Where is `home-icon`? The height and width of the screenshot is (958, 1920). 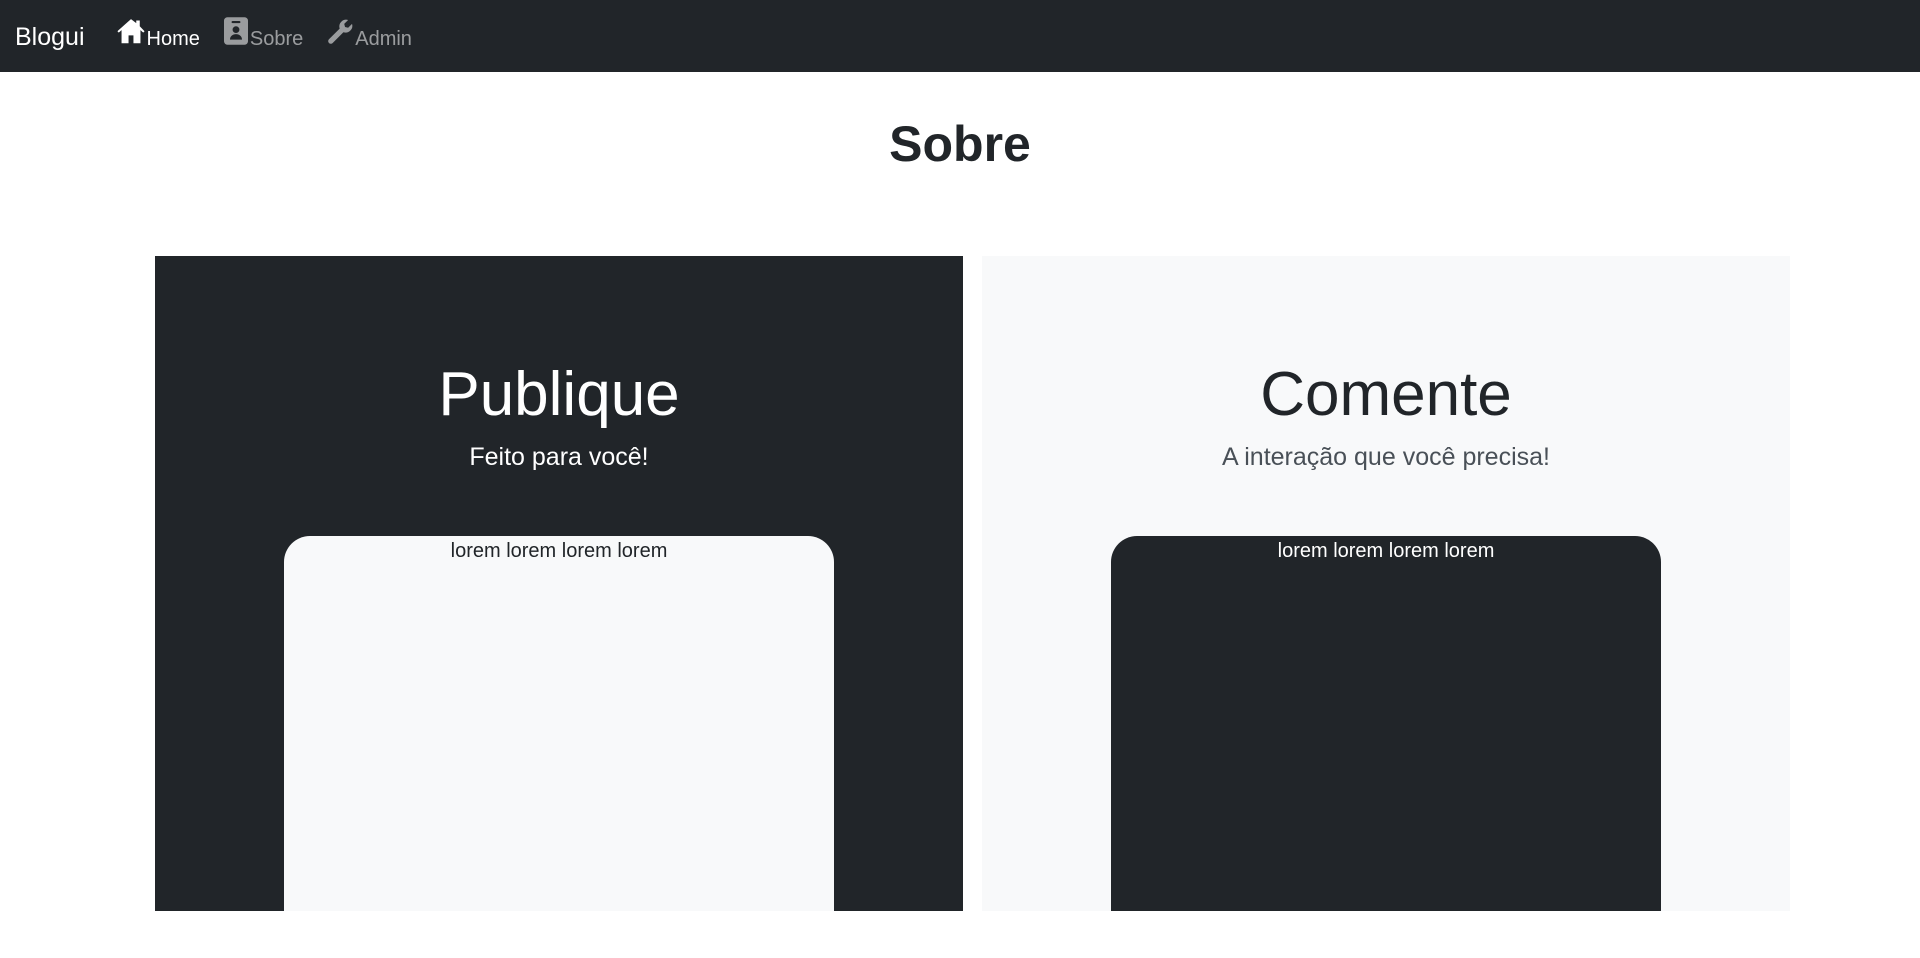
home-icon is located at coordinates (131, 31).